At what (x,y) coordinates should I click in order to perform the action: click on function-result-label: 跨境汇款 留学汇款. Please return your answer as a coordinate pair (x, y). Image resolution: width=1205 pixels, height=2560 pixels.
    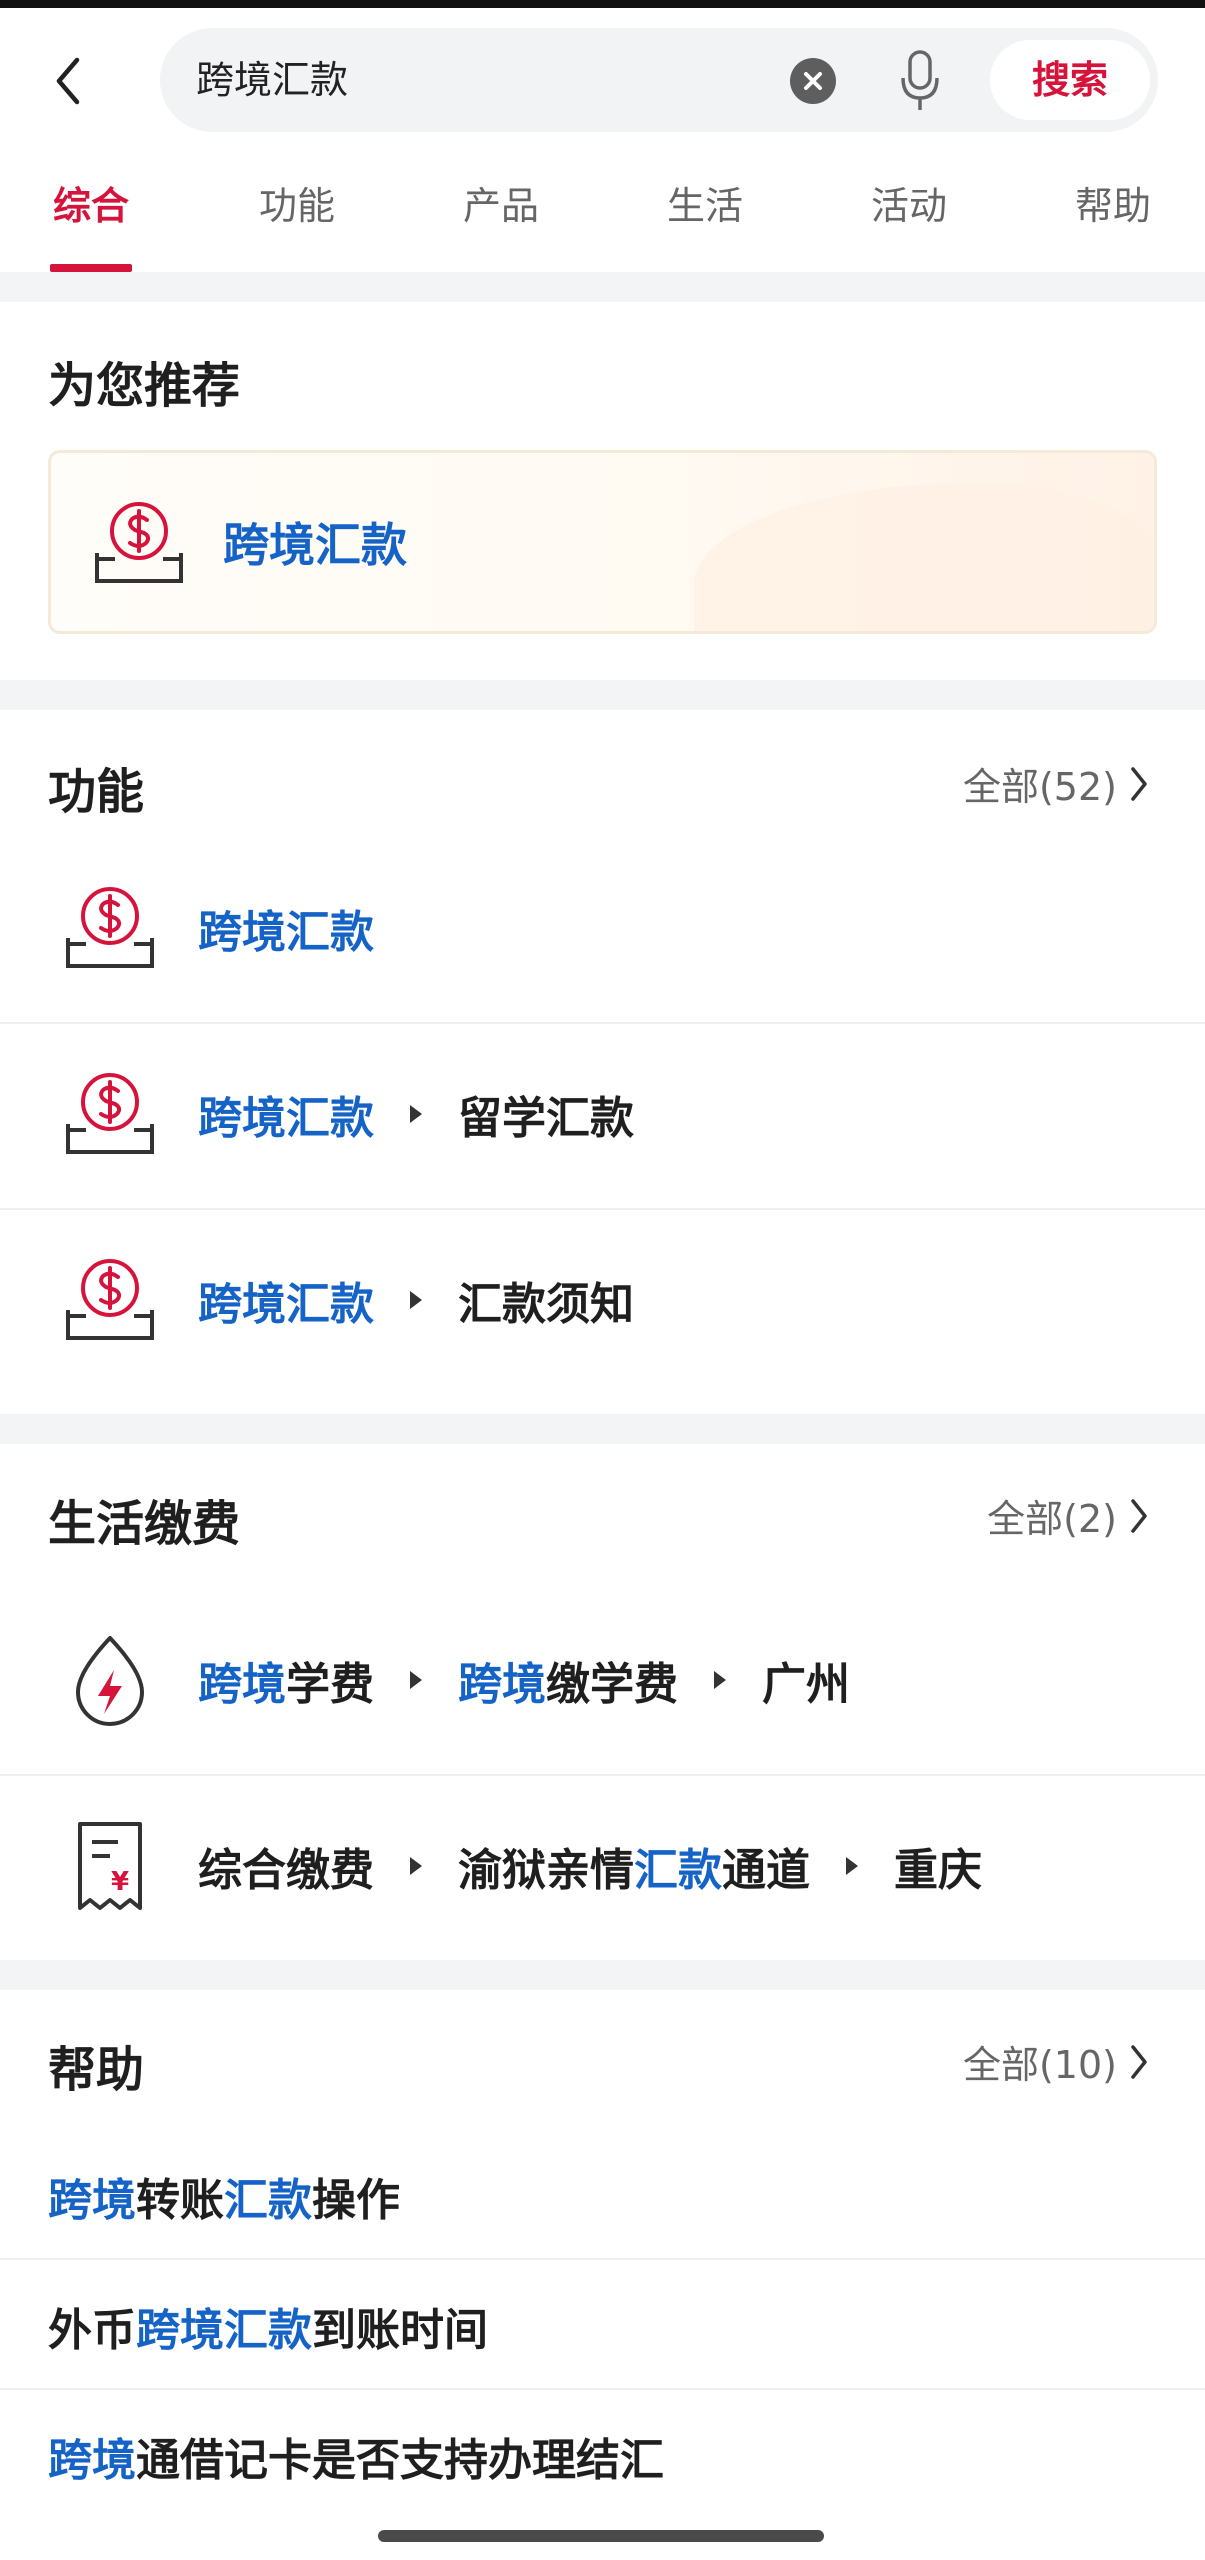
    Looking at the image, I should click on (416, 1114).